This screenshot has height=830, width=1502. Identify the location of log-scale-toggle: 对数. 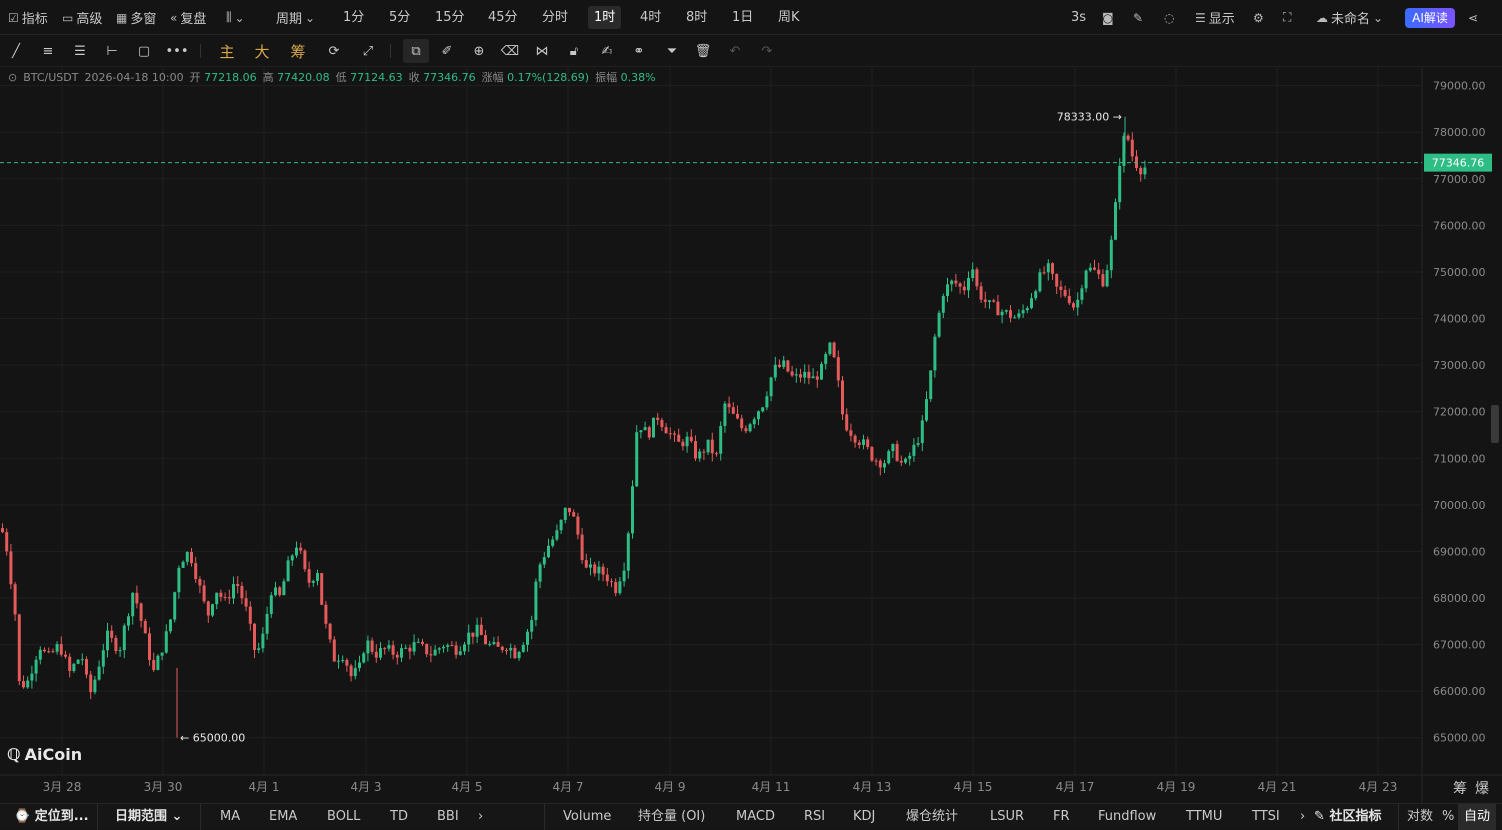
(1420, 817).